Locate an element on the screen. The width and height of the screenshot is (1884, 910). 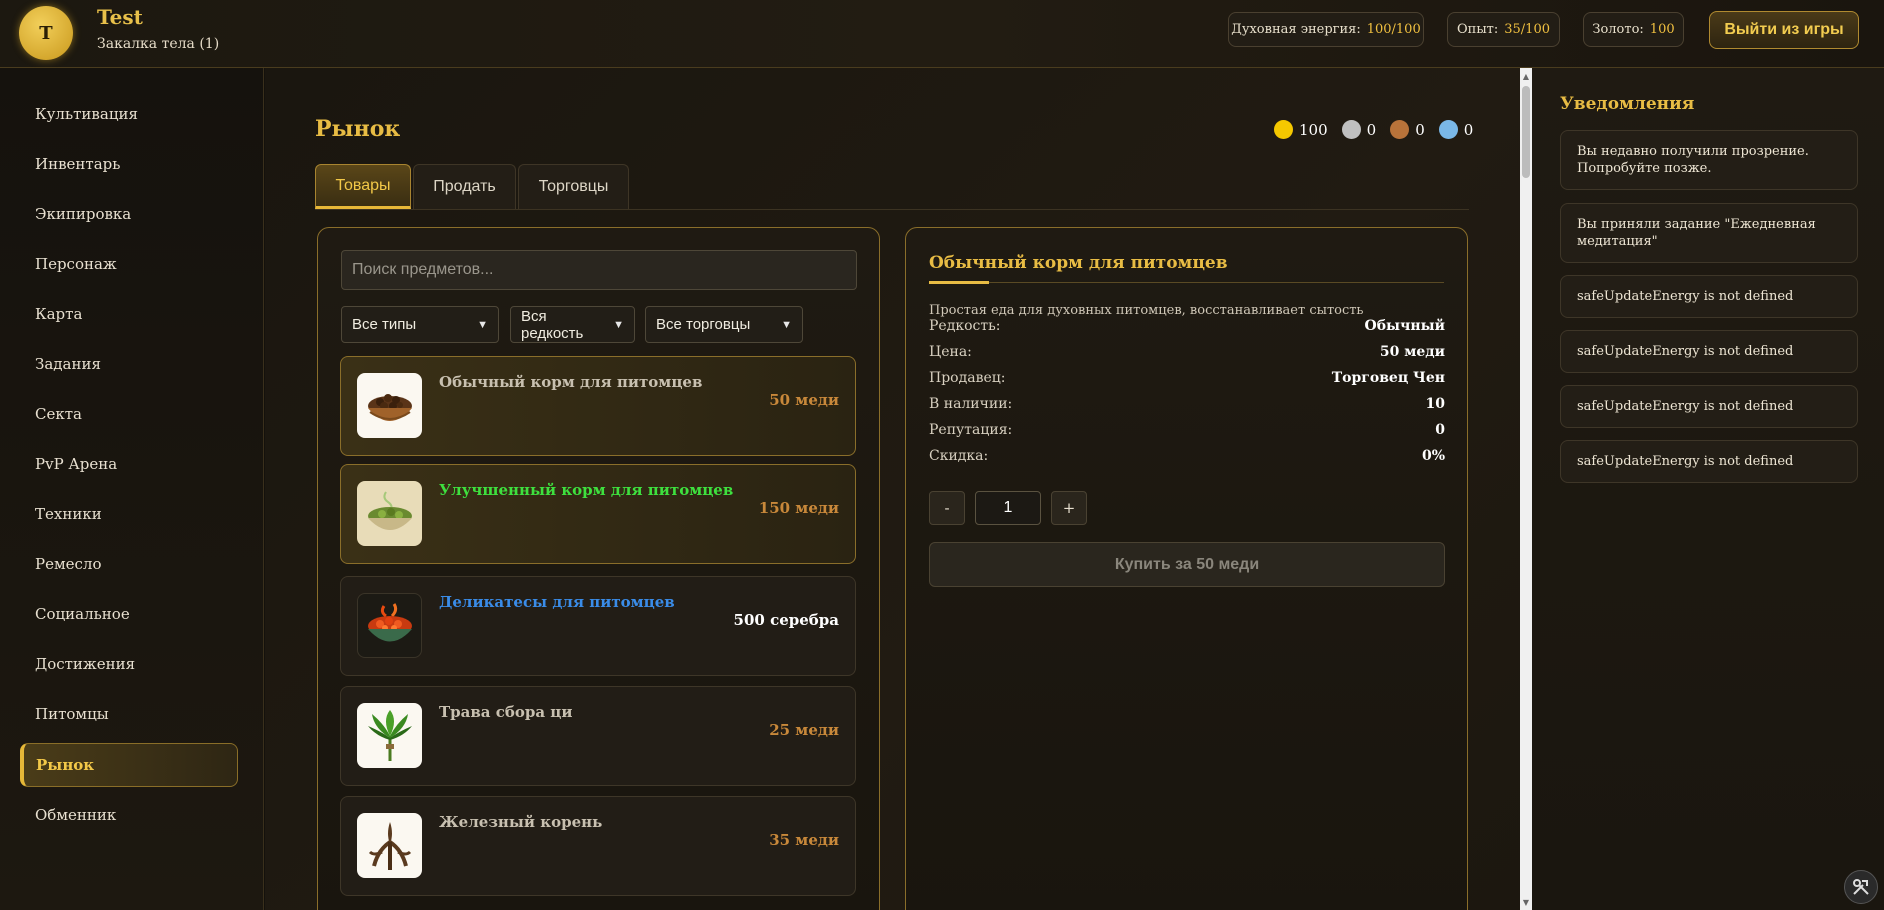
market-item-card: Обычный корм для питомцев 50 меди is located at coordinates (598, 406).